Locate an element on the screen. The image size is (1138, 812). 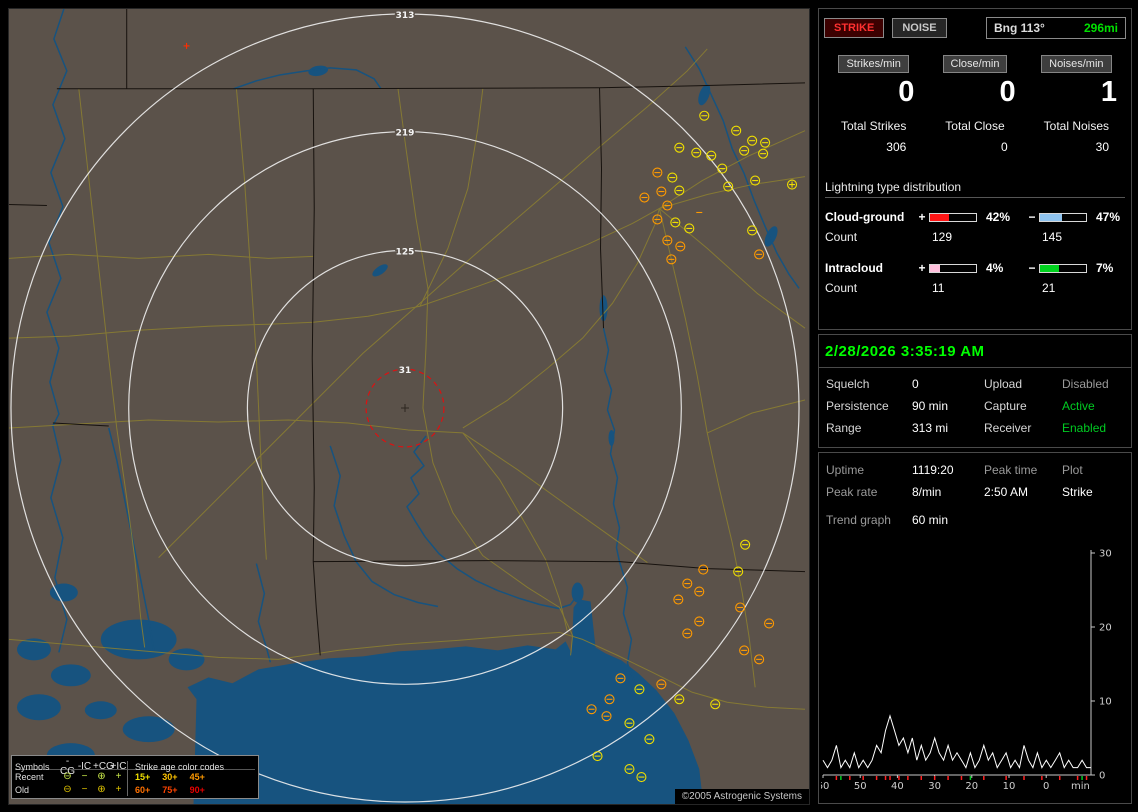
cloud-ground-count-row: Count 129 145 is located at coordinates (975, 238).